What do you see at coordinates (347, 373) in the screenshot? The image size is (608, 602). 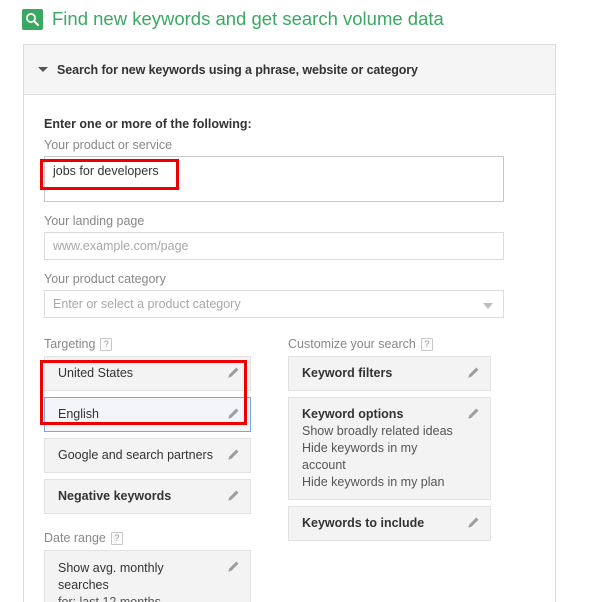 I see `customize-tile-keyword-filters-label: Keyword filters` at bounding box center [347, 373].